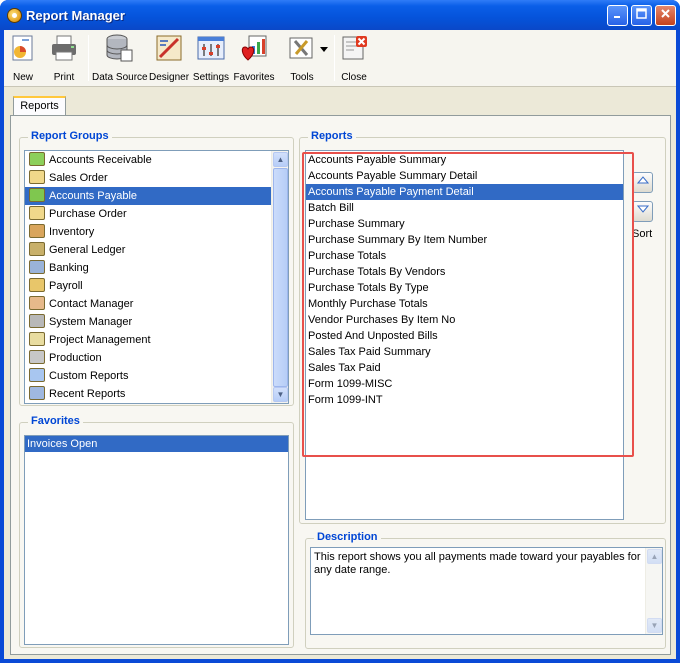 The width and height of the screenshot is (680, 663). I want to click on report-group-item: Banking, so click(156, 268).